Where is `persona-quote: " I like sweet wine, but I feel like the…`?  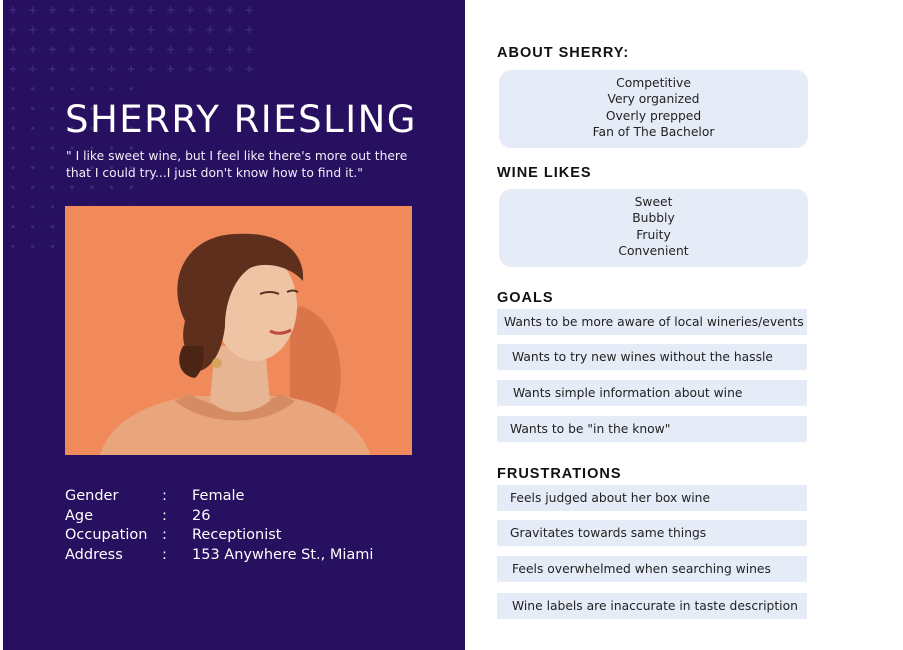
persona-quote: " I like sweet wine, but I feel like the… is located at coordinates (237, 164).